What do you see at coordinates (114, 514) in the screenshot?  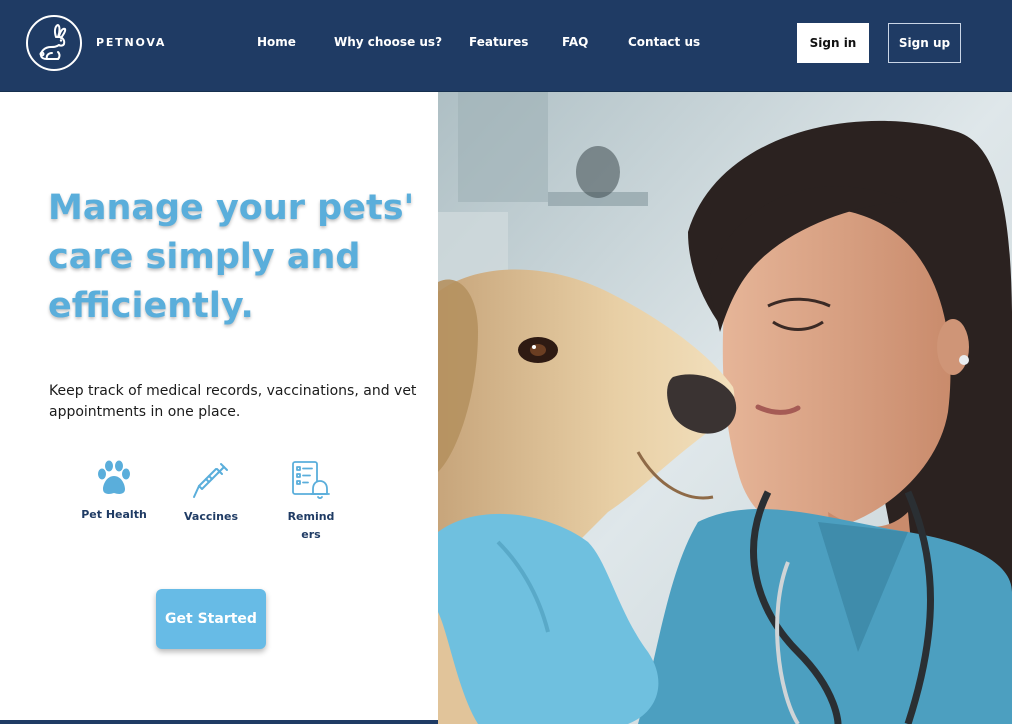 I see `feature-label: Pet Health` at bounding box center [114, 514].